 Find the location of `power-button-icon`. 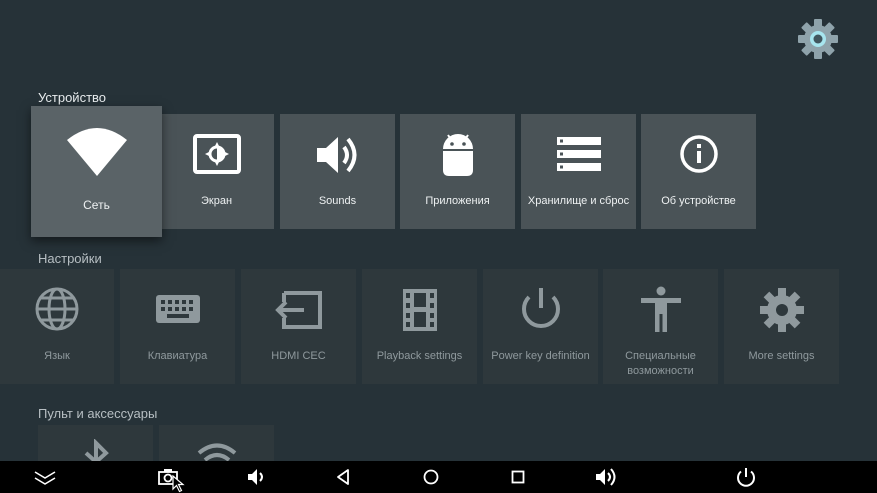

power-button-icon is located at coordinates (746, 477).